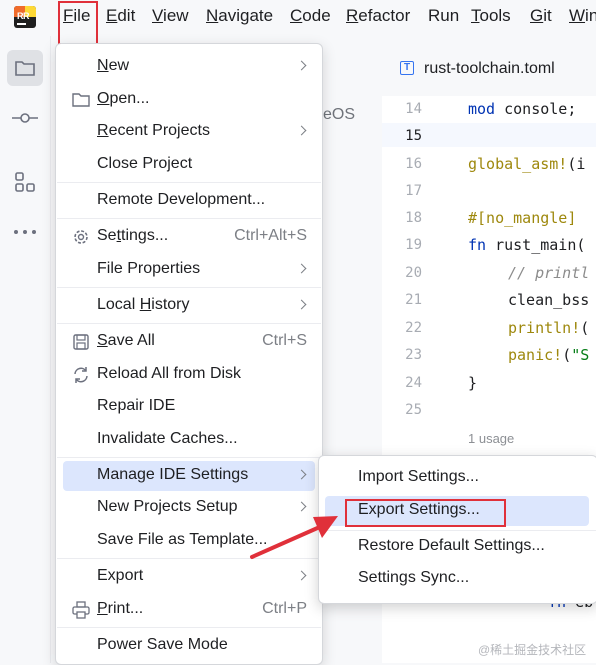  I want to click on annotation-arrow, so click(294, 537).